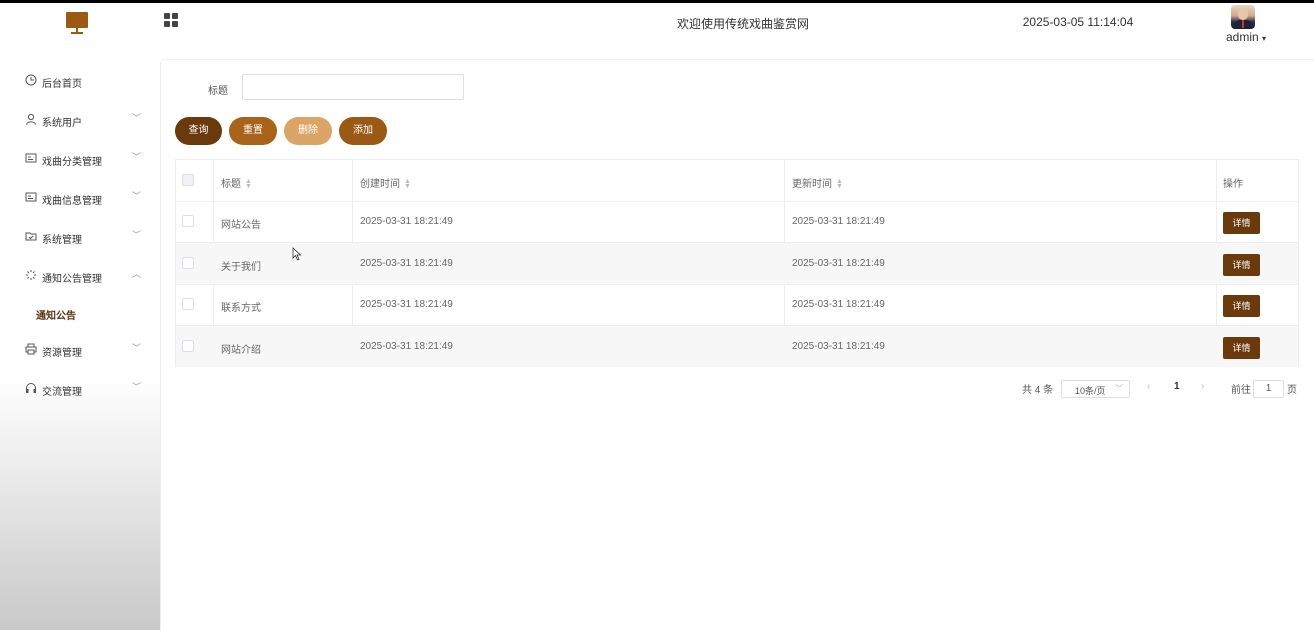  Describe the element at coordinates (308, 131) in the screenshot. I see `delete-button: 删除` at that location.